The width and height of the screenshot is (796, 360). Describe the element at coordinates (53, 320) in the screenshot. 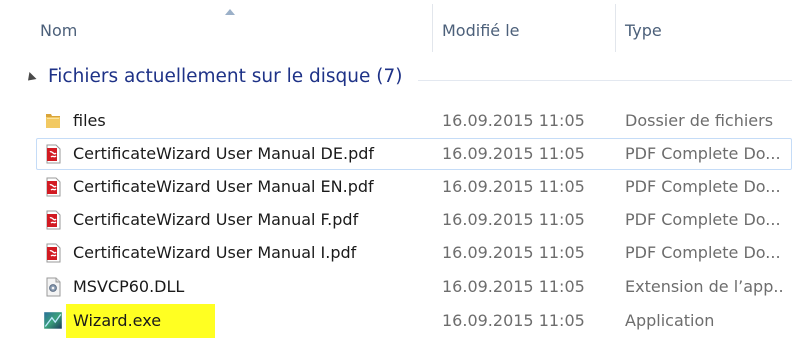

I see `application-exe-icon` at that location.